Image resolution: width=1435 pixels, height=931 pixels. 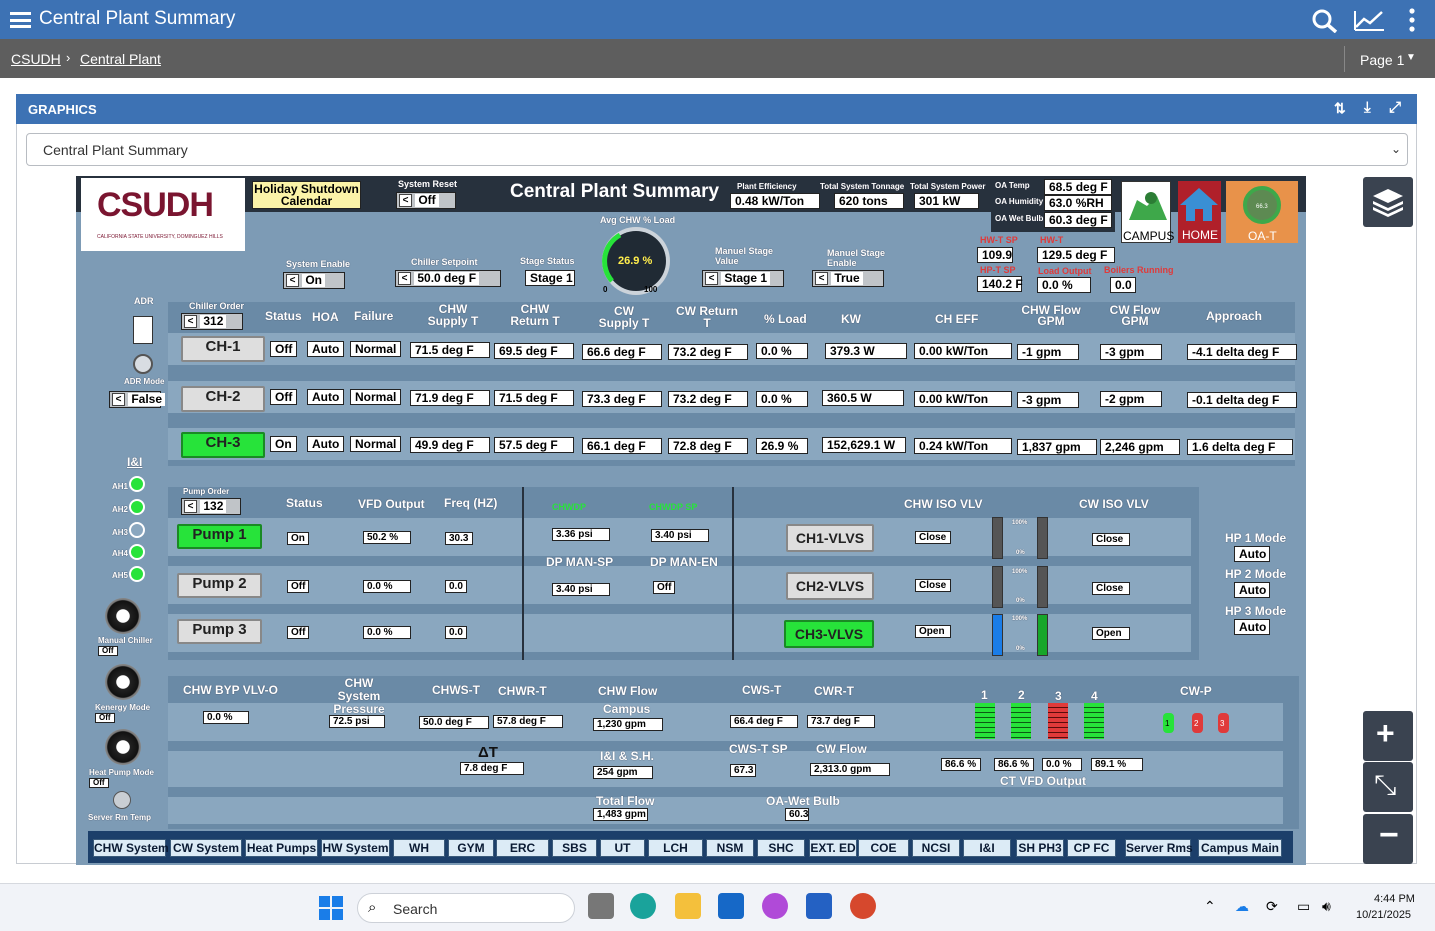 I want to click on breadcrumb-root-link: CSUDH, so click(x=36, y=59).